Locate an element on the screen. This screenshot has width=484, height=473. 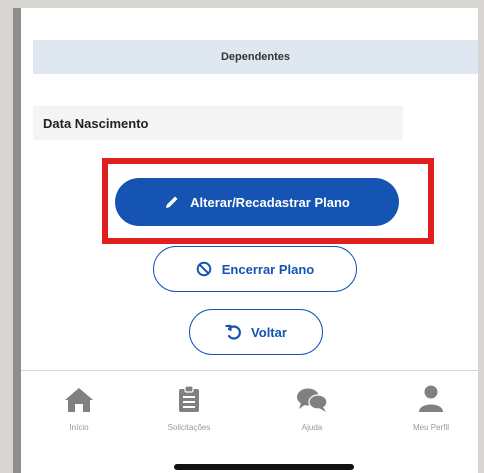
tab-ajuda-label: Ajuda is located at coordinates (312, 427).